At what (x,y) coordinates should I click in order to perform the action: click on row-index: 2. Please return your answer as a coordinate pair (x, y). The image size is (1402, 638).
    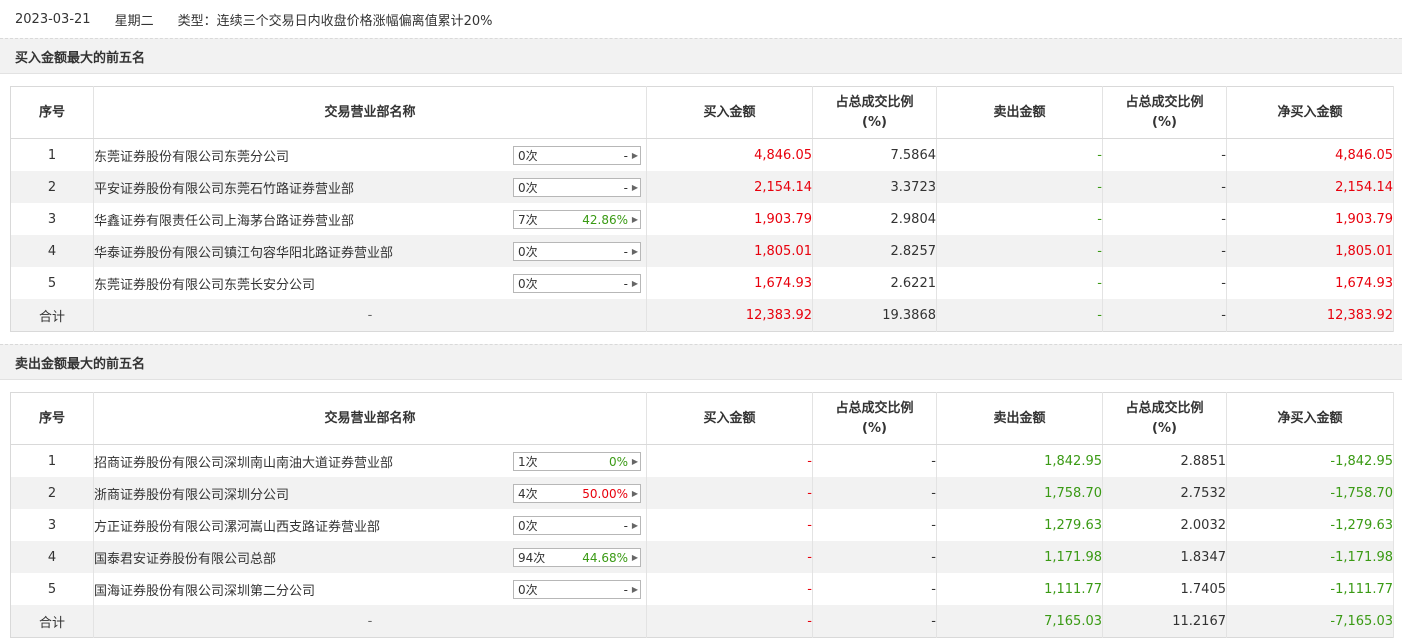
    Looking at the image, I should click on (52, 493).